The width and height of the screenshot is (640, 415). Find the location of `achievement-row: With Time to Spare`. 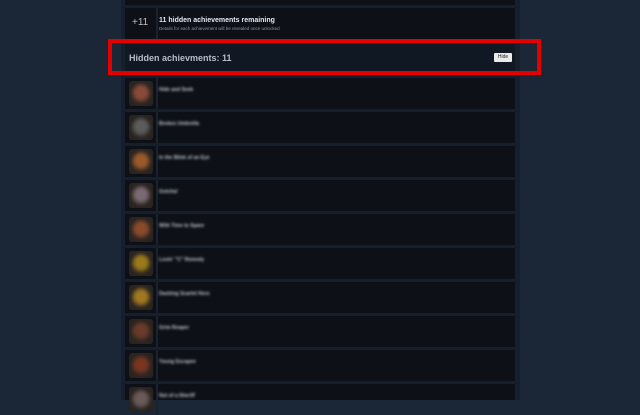

achievement-row: With Time to Spare is located at coordinates (320, 229).